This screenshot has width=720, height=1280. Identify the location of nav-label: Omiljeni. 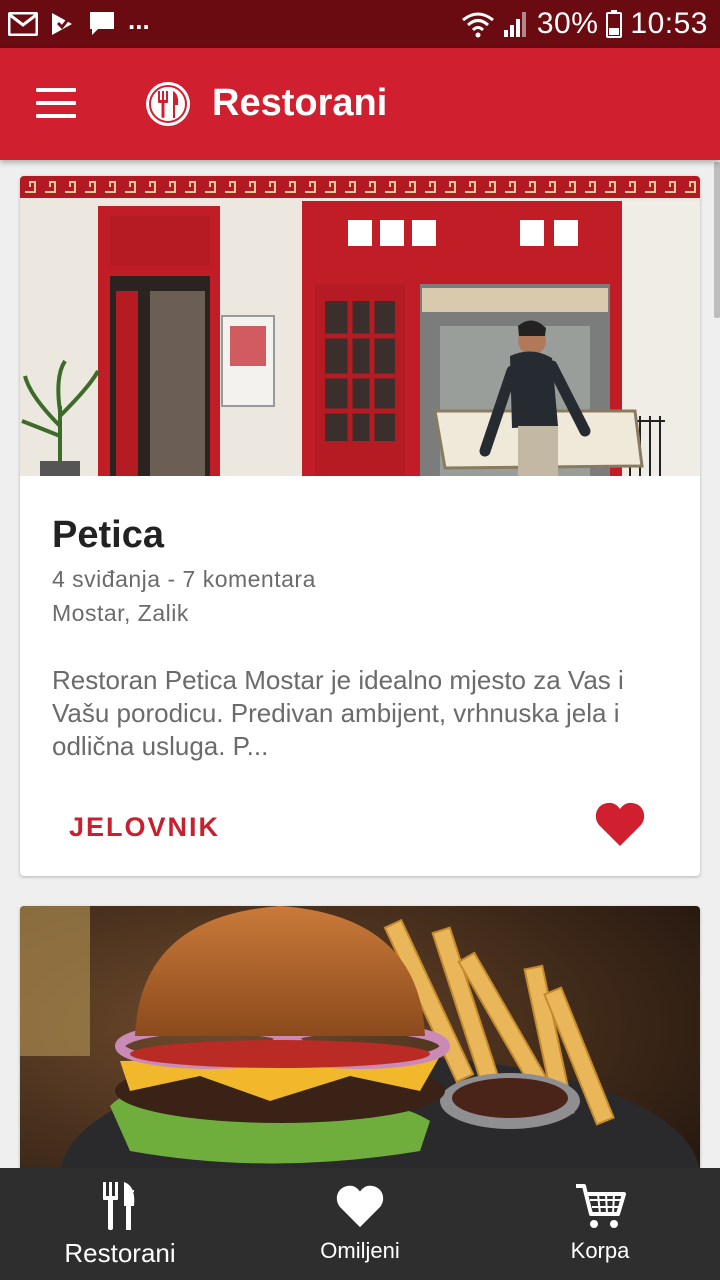
(360, 1250).